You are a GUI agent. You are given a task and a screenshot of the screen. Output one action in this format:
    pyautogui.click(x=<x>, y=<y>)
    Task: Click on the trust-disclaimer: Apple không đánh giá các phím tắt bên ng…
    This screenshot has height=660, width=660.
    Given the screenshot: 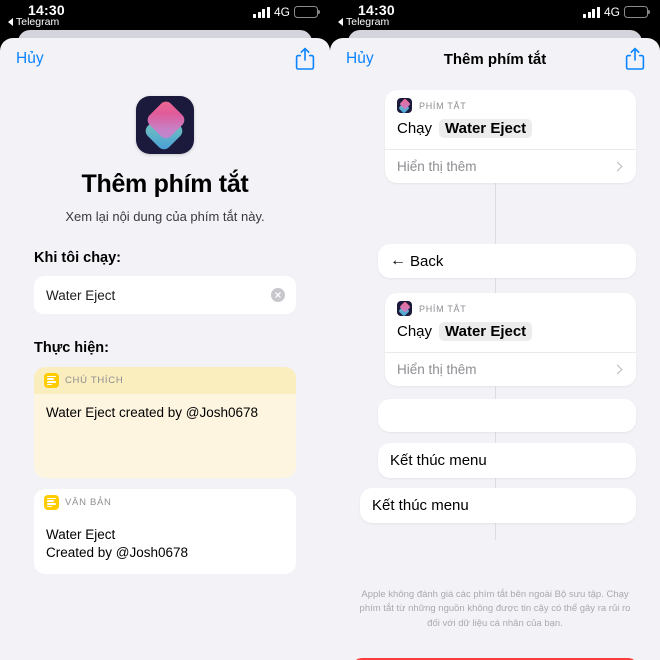 What is the action you would take?
    pyautogui.click(x=495, y=609)
    